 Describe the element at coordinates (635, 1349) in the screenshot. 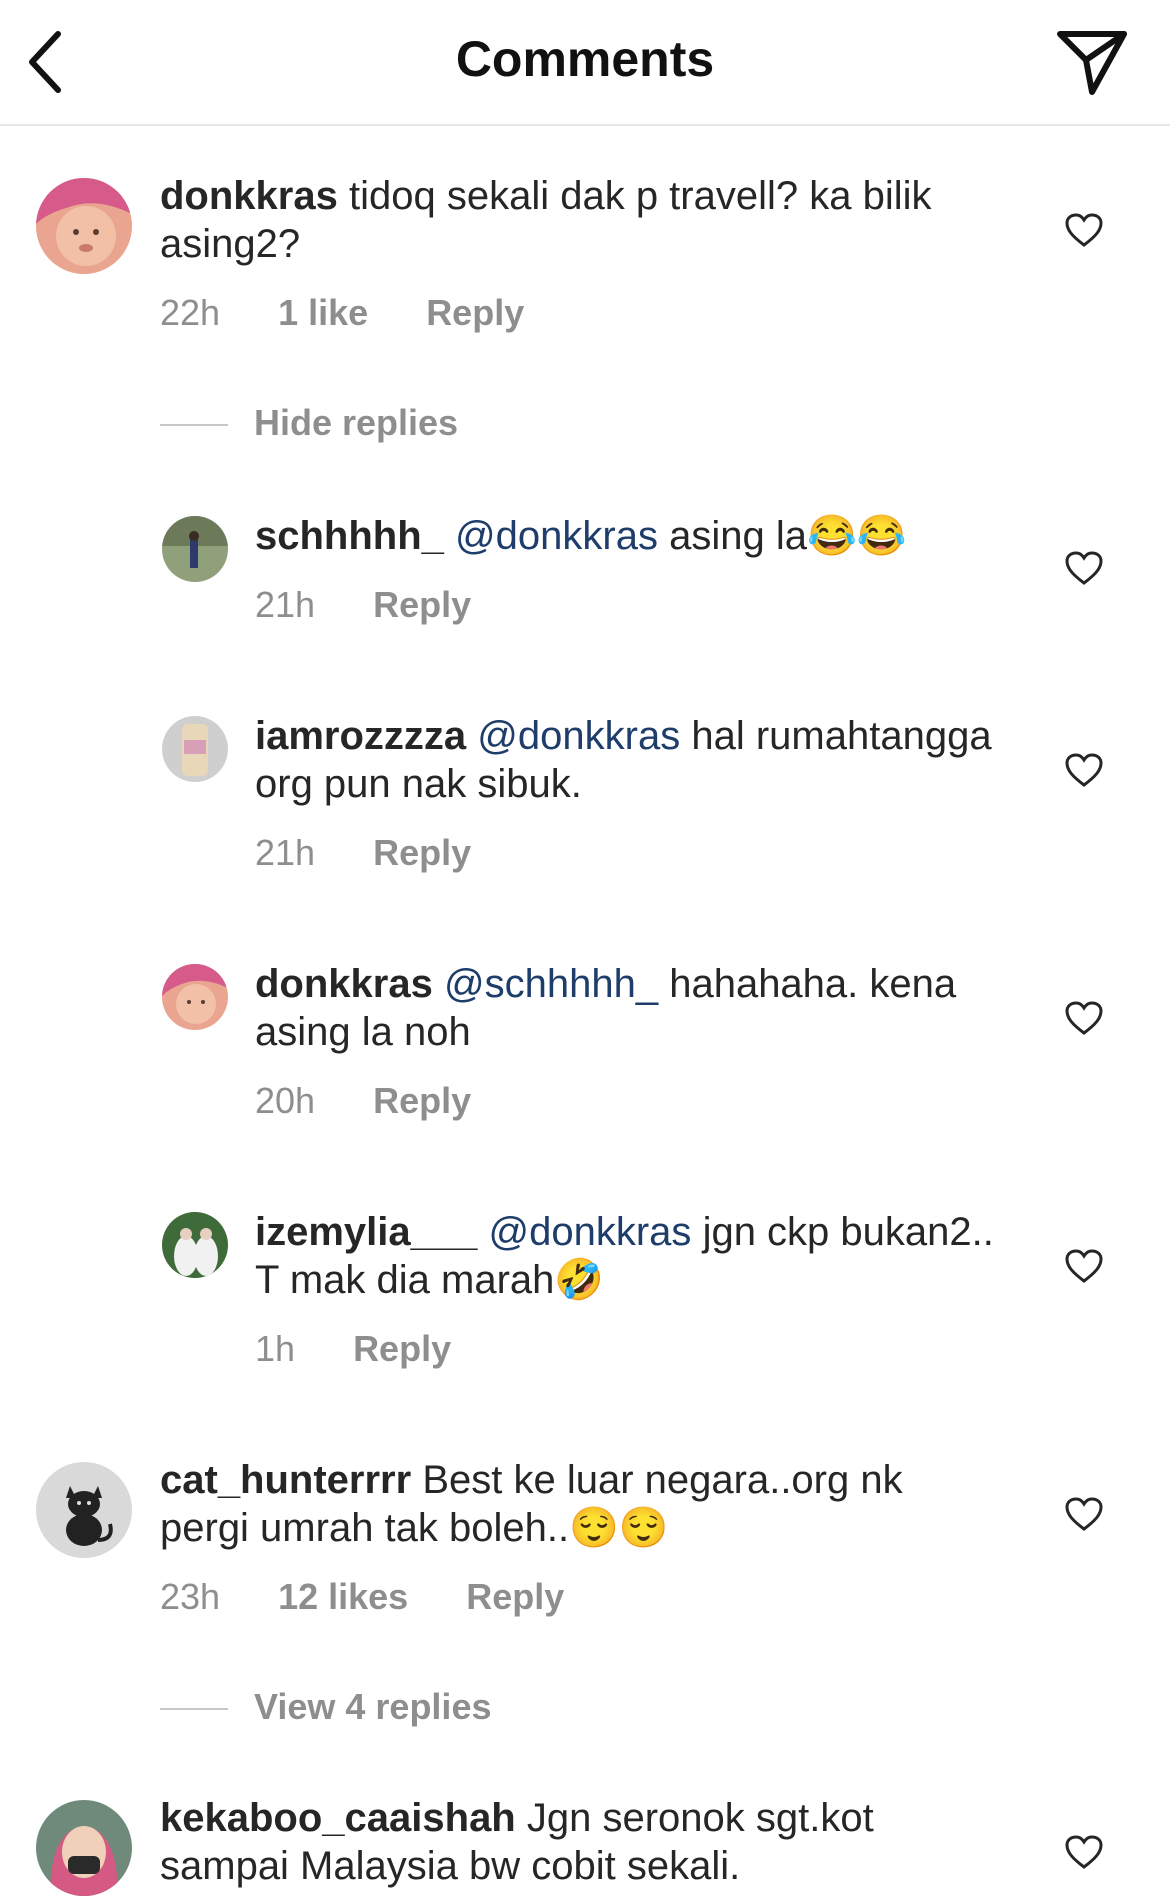

I see `comment-meta: 1h Reply` at that location.